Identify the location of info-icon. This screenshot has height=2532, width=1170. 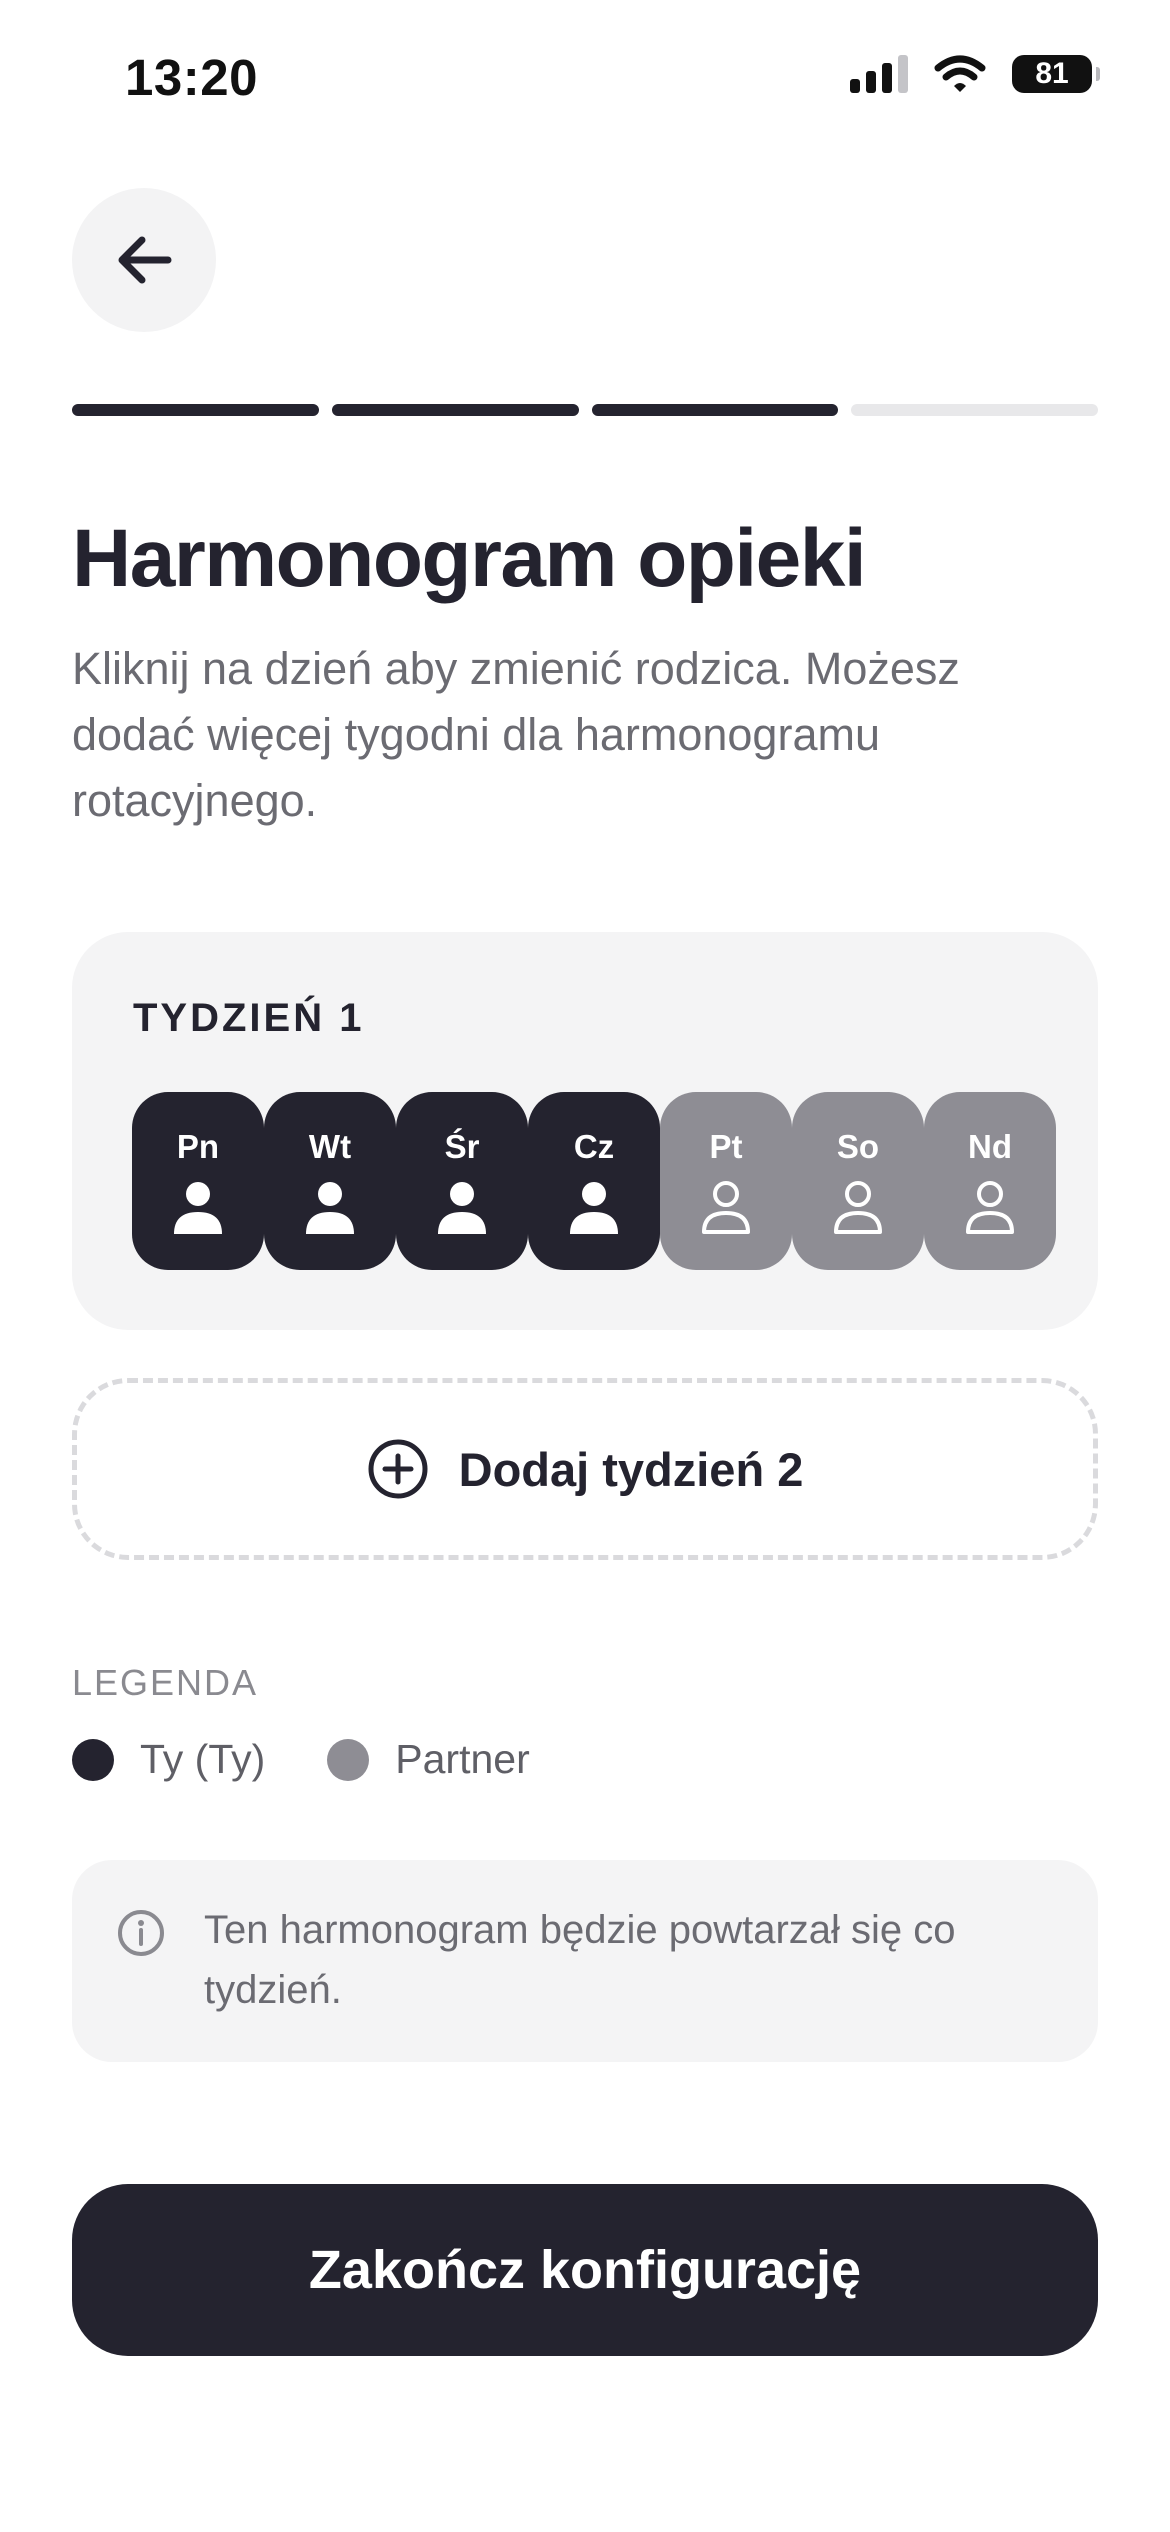
(141, 1933).